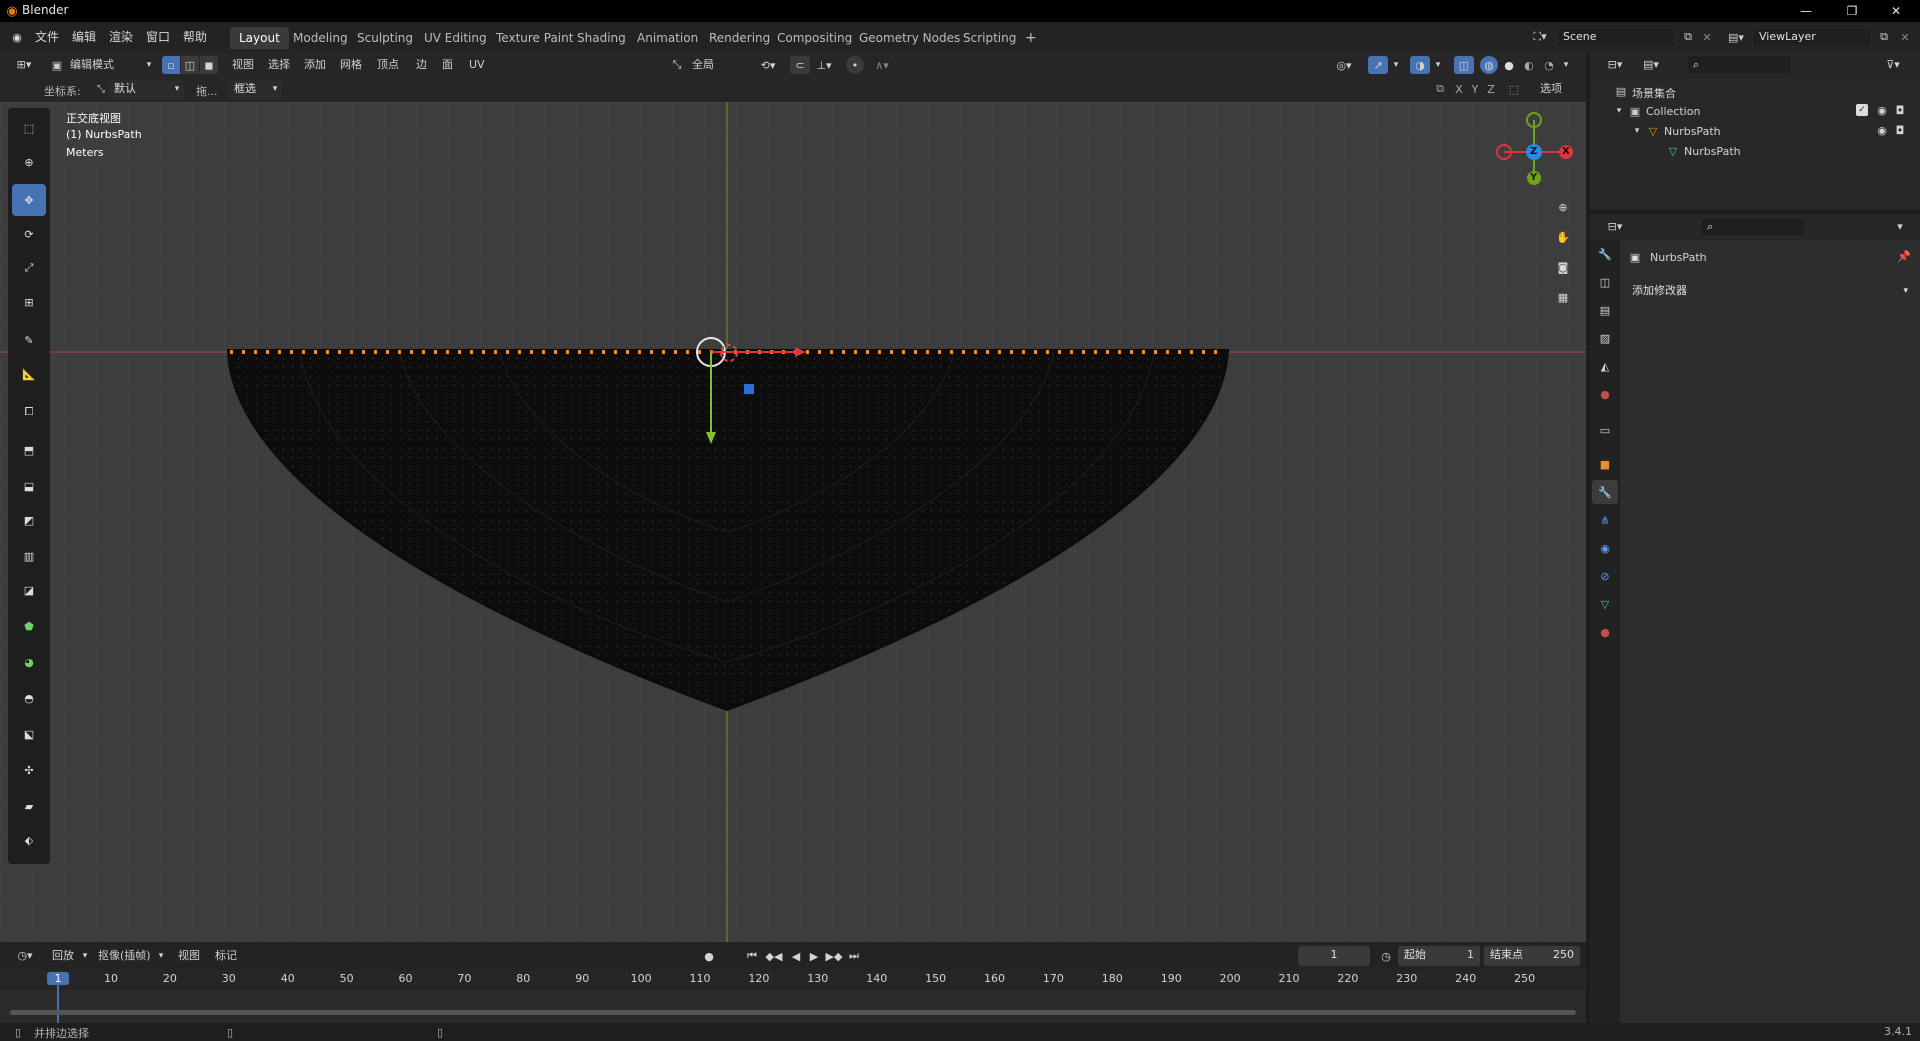  What do you see at coordinates (1806, 11) in the screenshot?
I see `minimize-icon: —` at bounding box center [1806, 11].